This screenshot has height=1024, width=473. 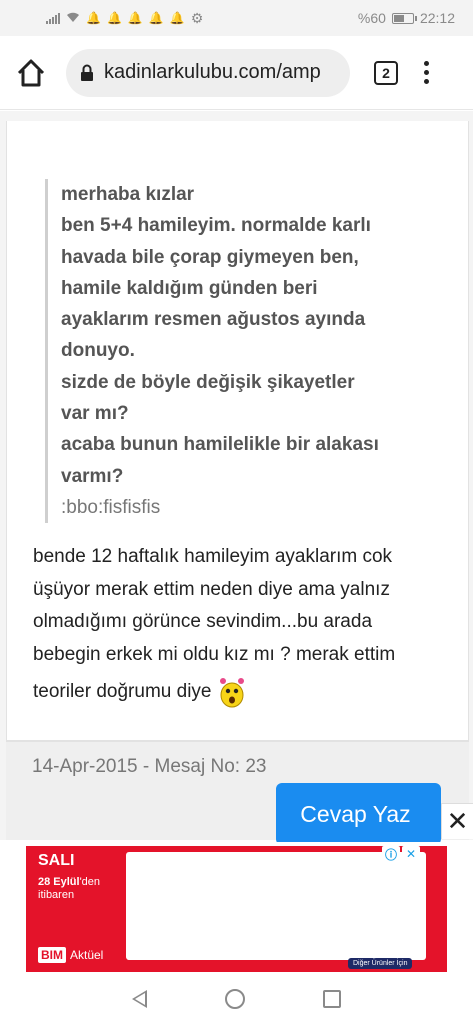 What do you see at coordinates (358, 814) in the screenshot?
I see `reply-button: Cevap Yaz` at bounding box center [358, 814].